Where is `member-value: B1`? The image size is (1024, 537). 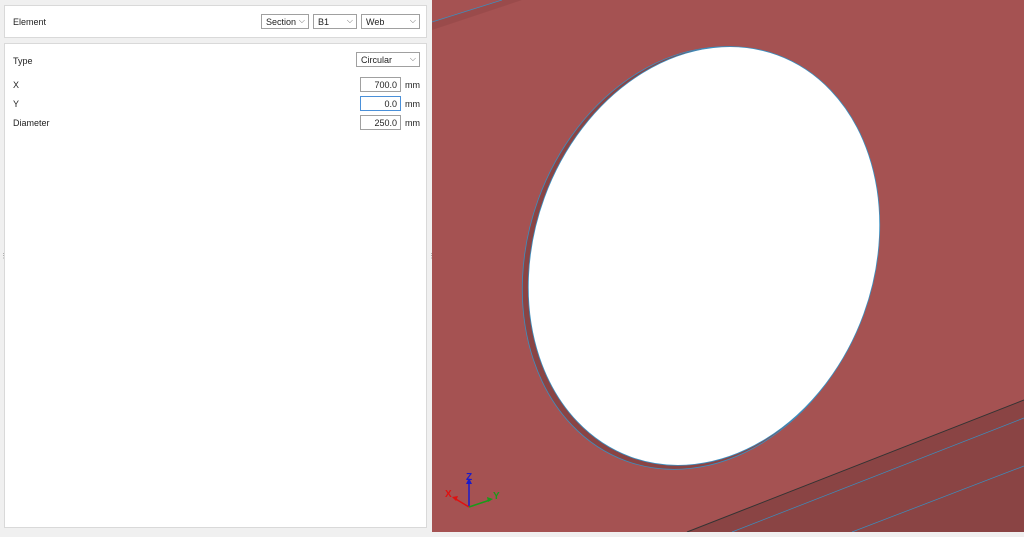 member-value: B1 is located at coordinates (324, 22).